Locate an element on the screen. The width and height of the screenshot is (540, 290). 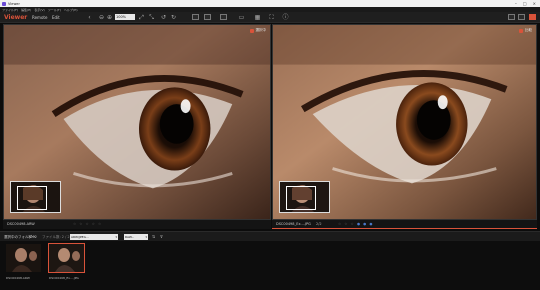
status-row-left: DSC00498.ARW ☆ ☆ ☆ ☆ ☆ is located at coordinates (137, 224).